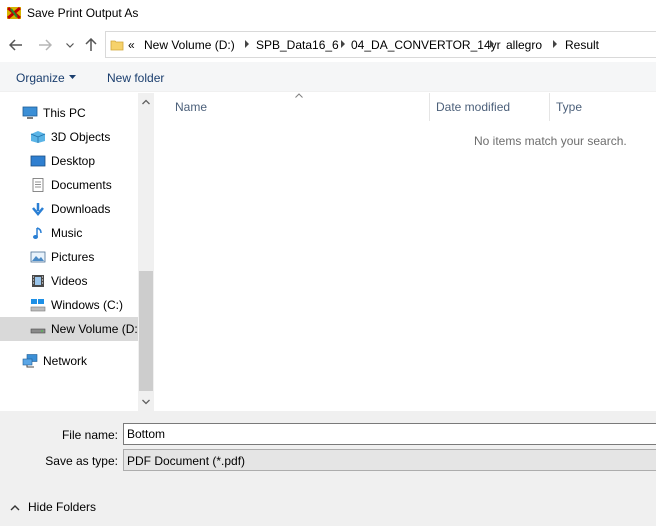 The height and width of the screenshot is (526, 656). What do you see at coordinates (146, 252) in the screenshot?
I see `navigation-scrollbar` at bounding box center [146, 252].